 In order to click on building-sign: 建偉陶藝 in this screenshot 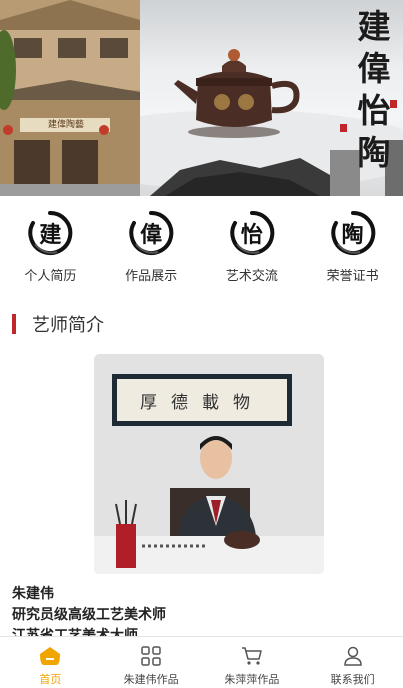, I will do `click(65, 125)`.